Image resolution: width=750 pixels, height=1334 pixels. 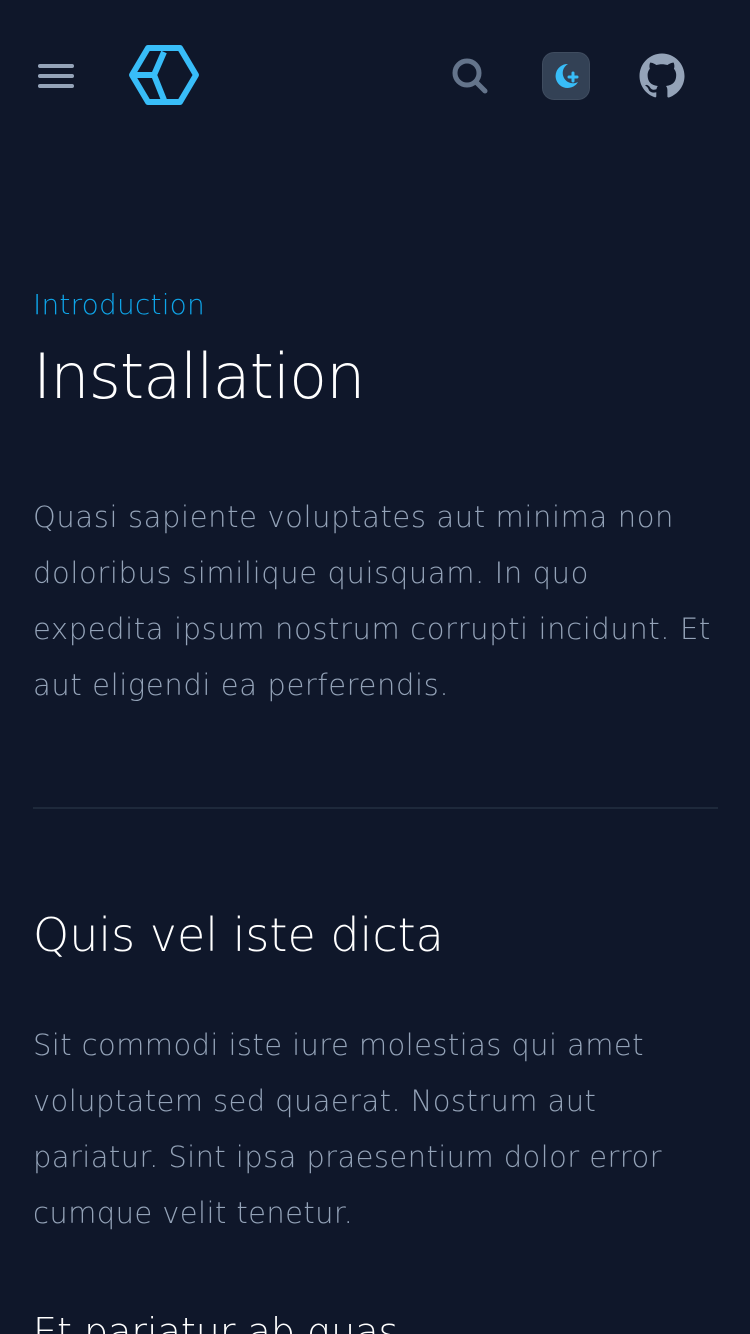 What do you see at coordinates (56, 76) in the screenshot?
I see `hamburger-menu-icon` at bounding box center [56, 76].